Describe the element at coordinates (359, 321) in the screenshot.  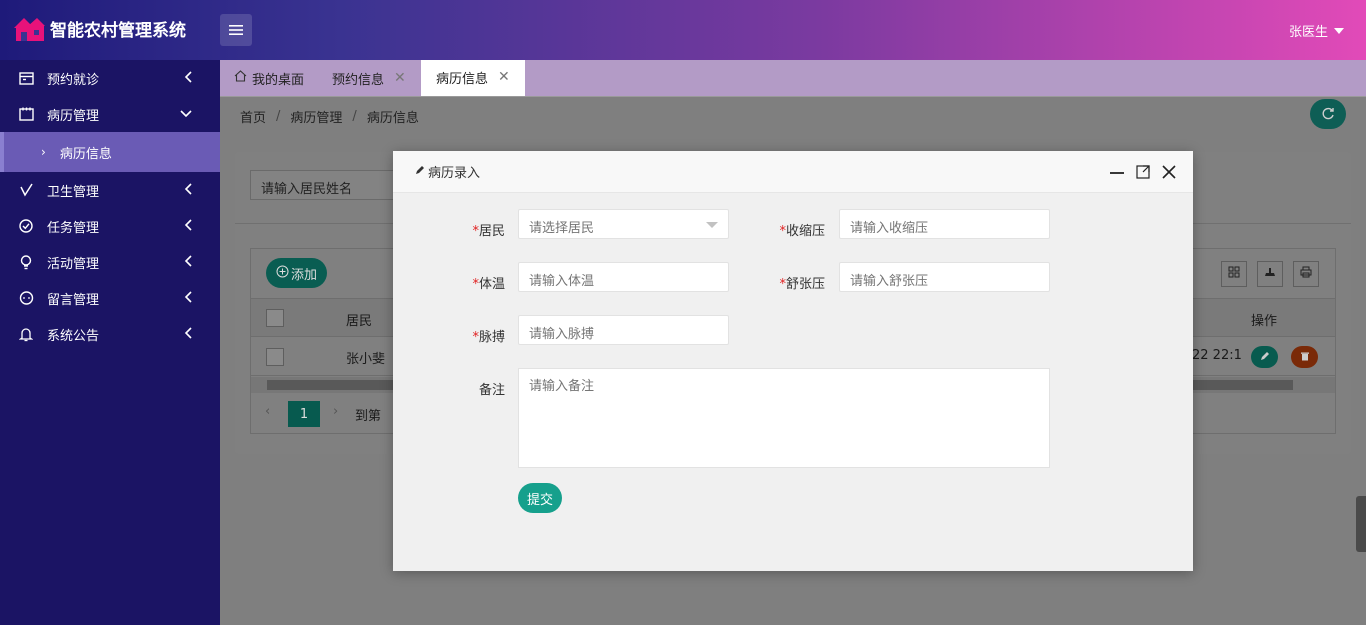
I see `column-header-resident: 居民` at that location.